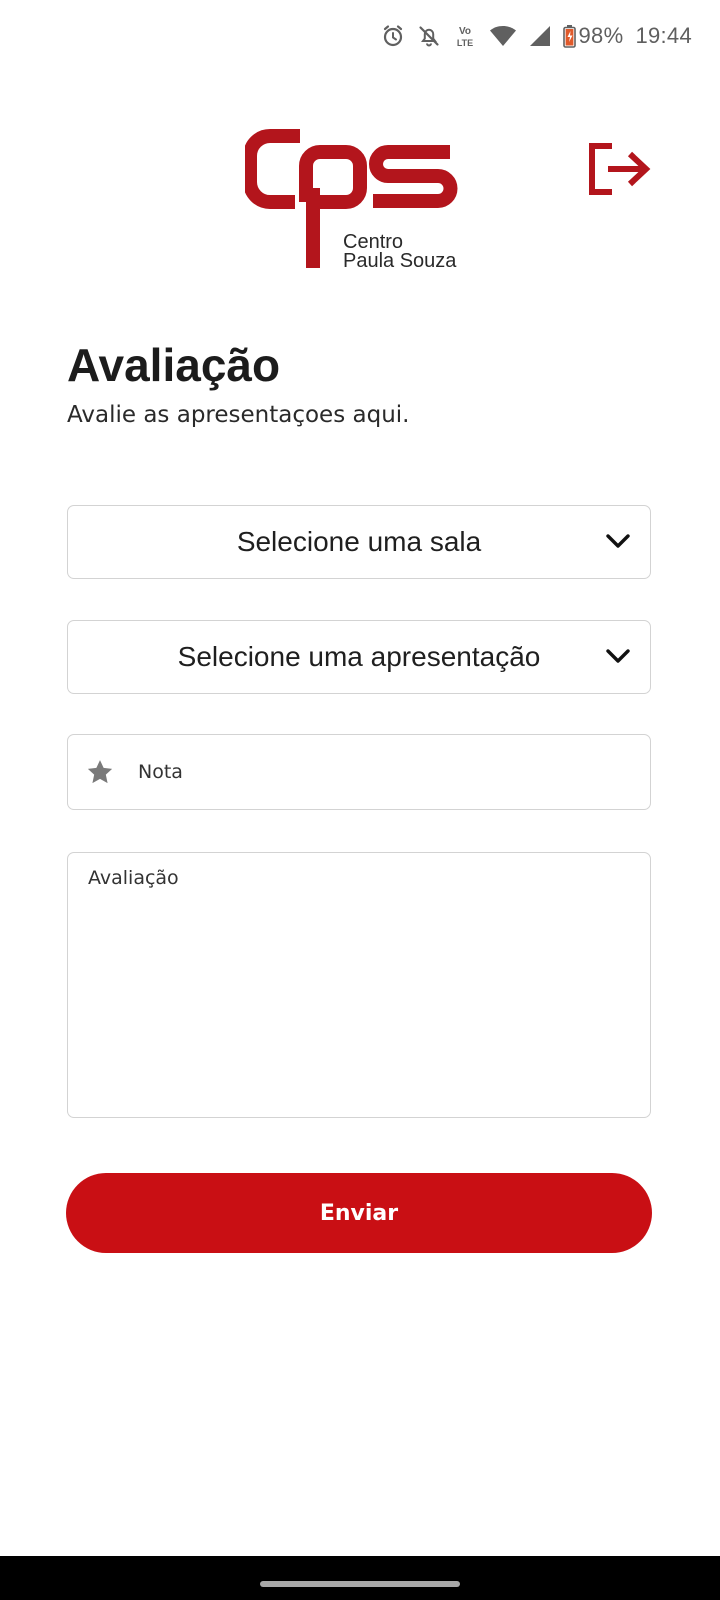 The height and width of the screenshot is (1600, 720). What do you see at coordinates (360, 1584) in the screenshot?
I see `home-indicator` at bounding box center [360, 1584].